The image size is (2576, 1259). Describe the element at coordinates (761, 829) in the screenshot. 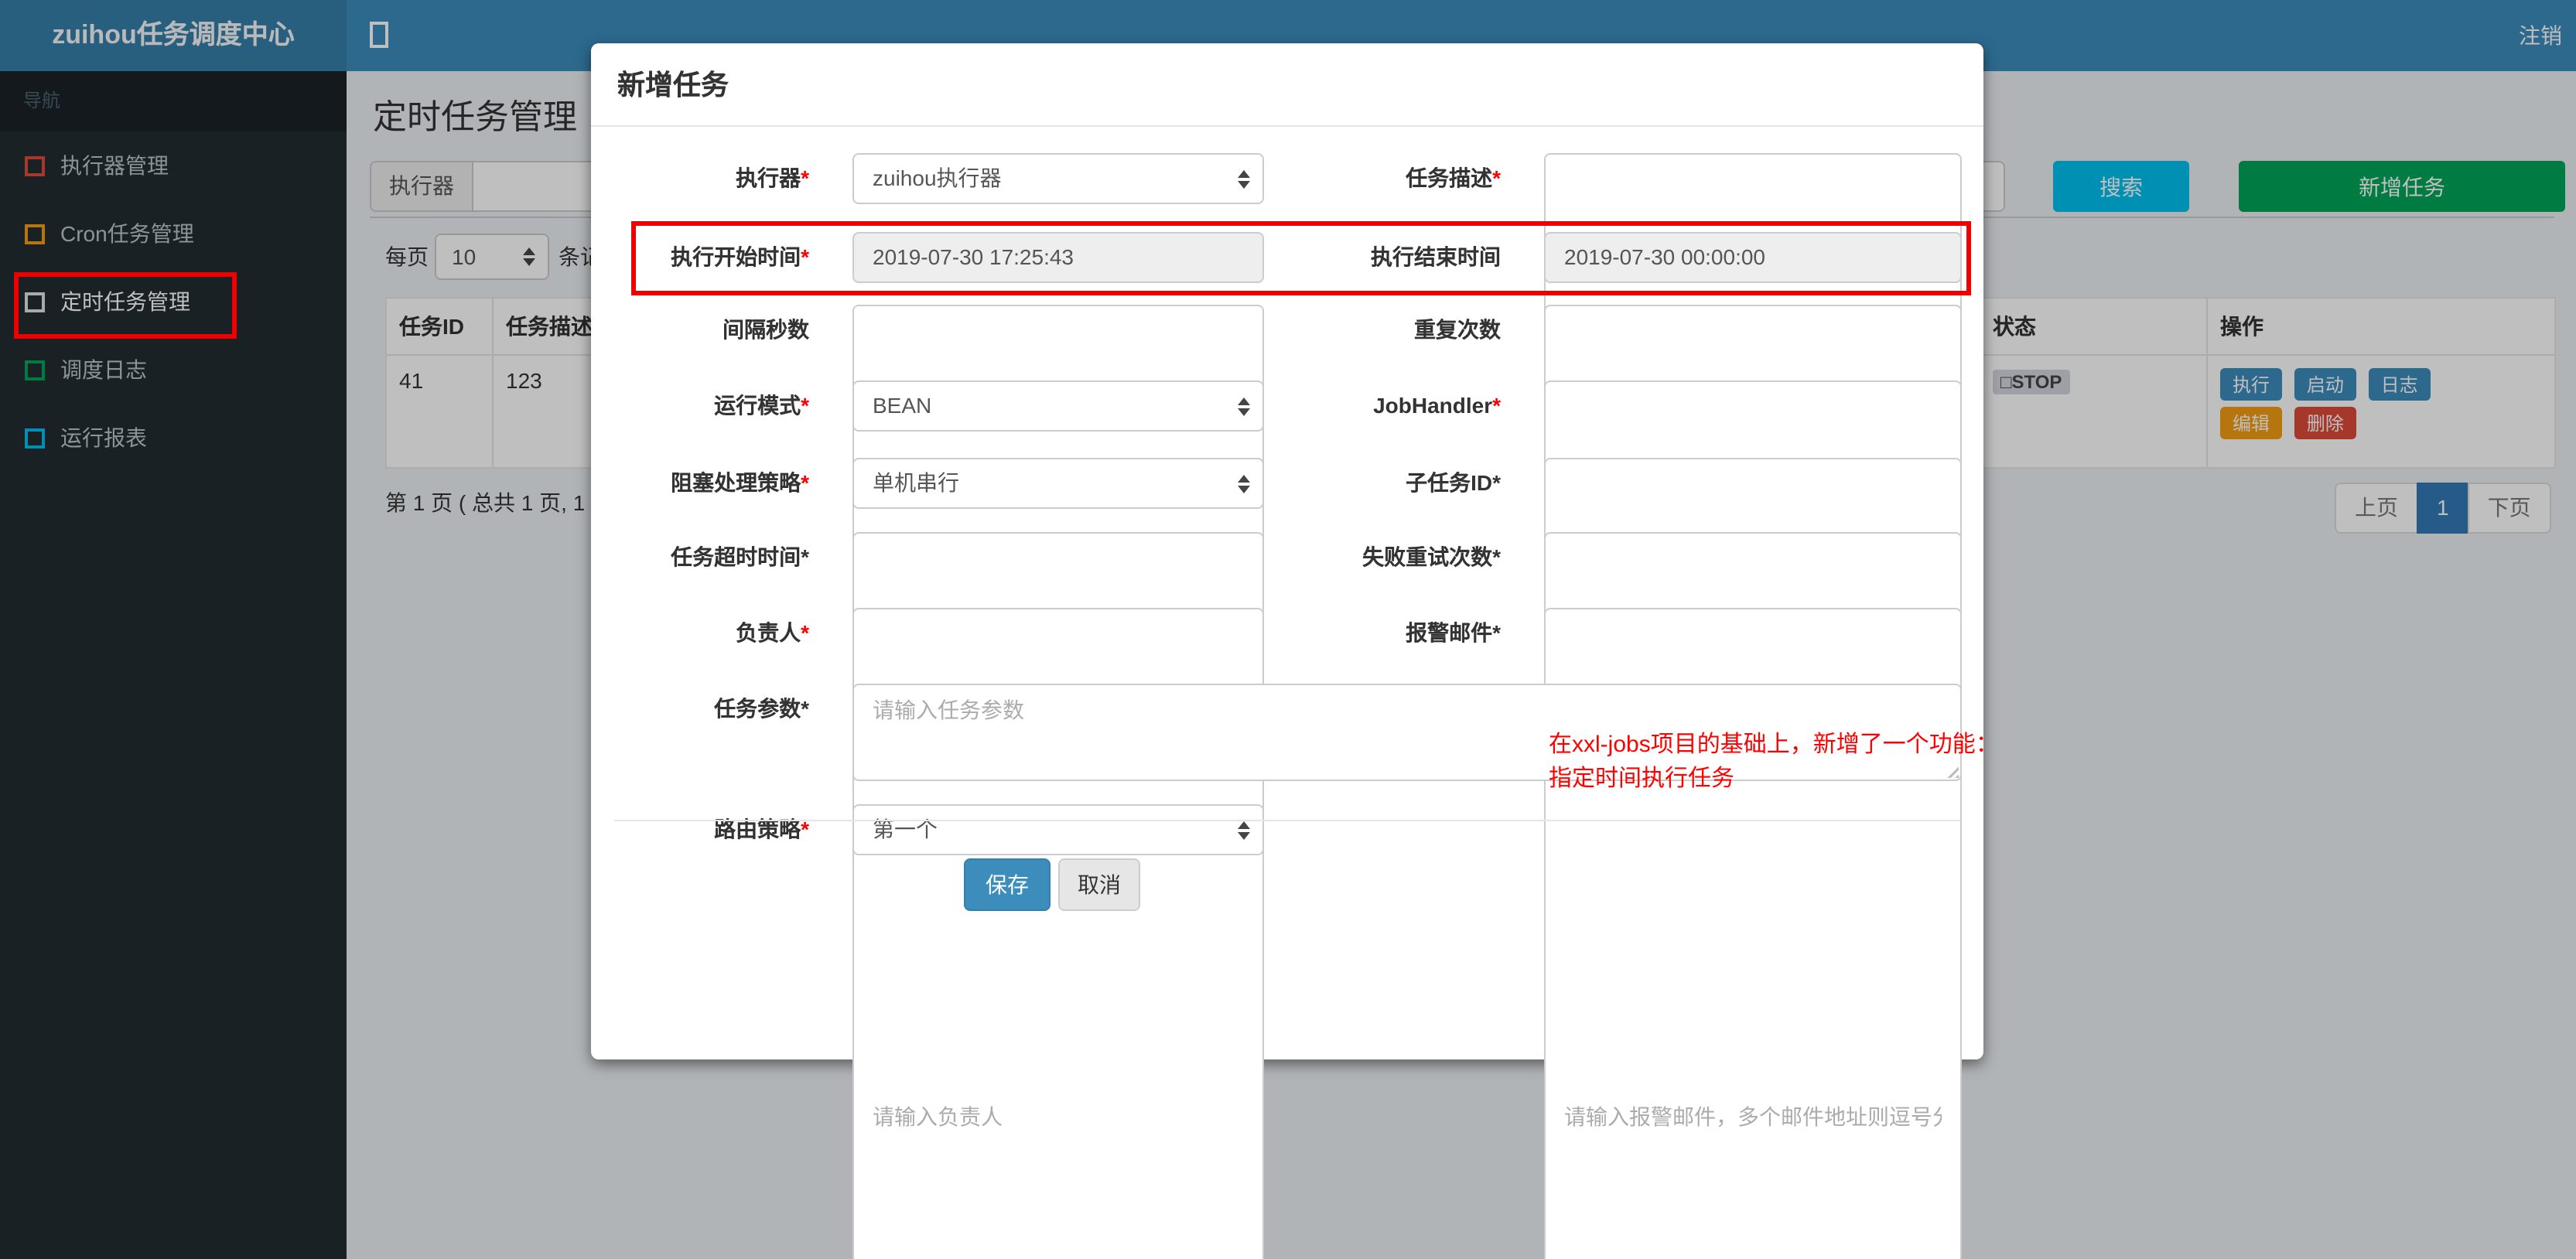

I see `route-strategy-label: 路由策略*` at that location.